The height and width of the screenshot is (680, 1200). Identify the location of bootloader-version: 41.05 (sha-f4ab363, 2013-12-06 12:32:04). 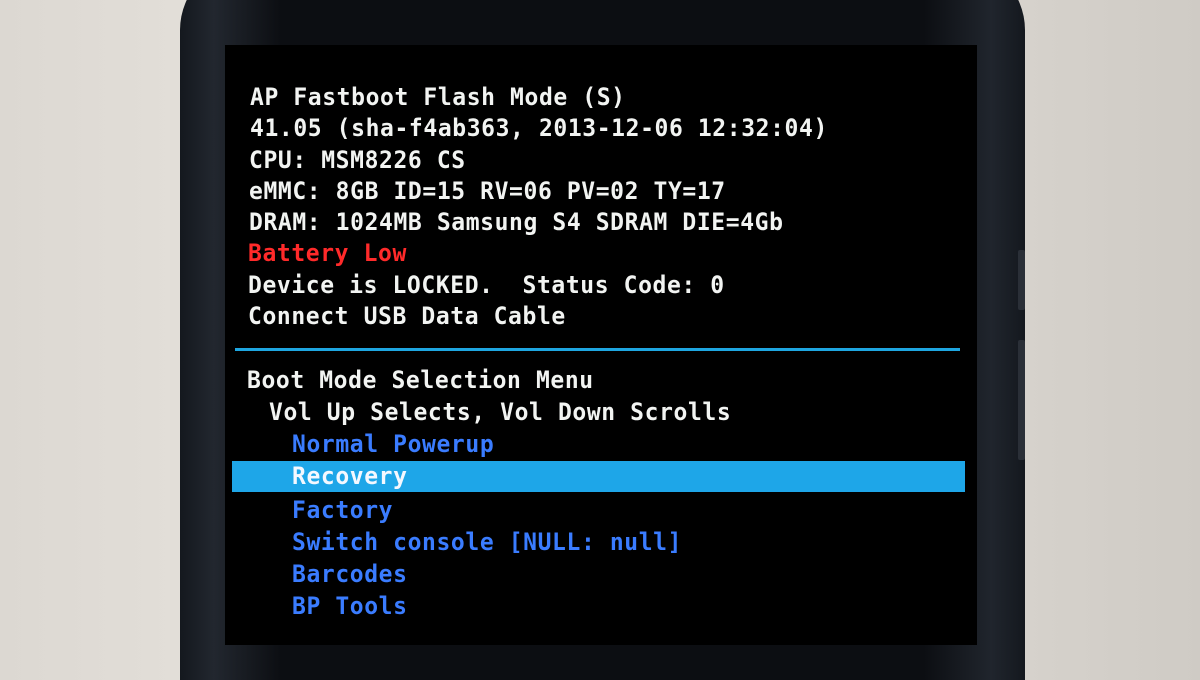
(539, 129).